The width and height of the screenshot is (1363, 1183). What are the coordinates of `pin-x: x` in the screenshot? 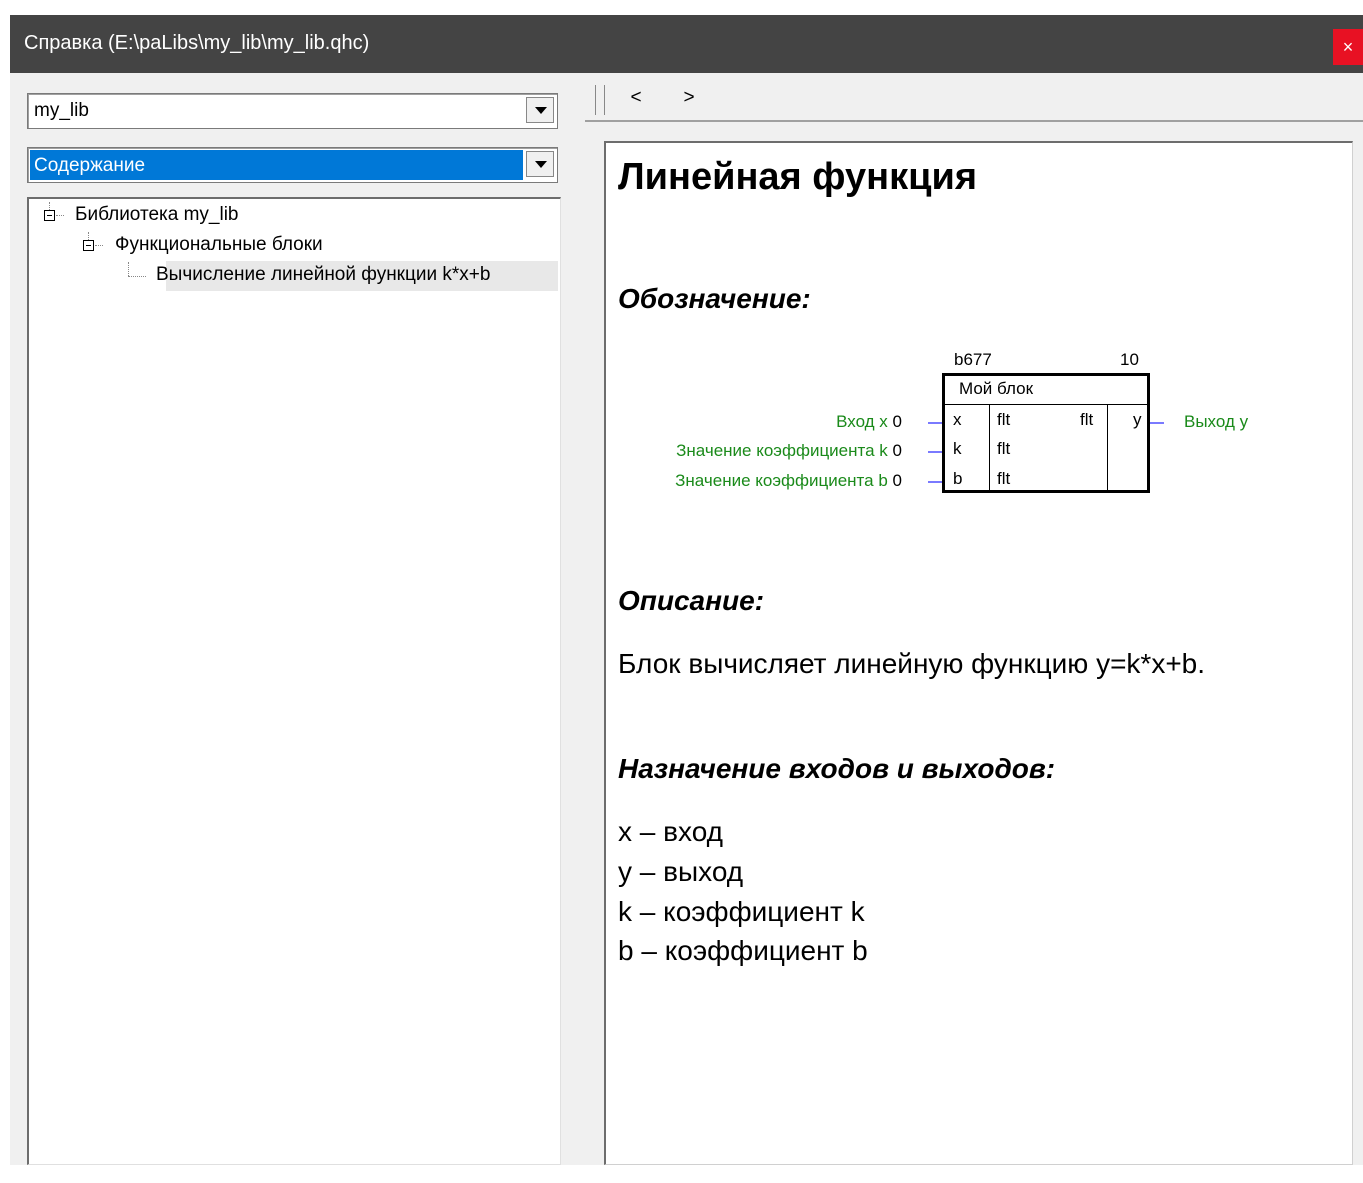 It's located at (957, 419).